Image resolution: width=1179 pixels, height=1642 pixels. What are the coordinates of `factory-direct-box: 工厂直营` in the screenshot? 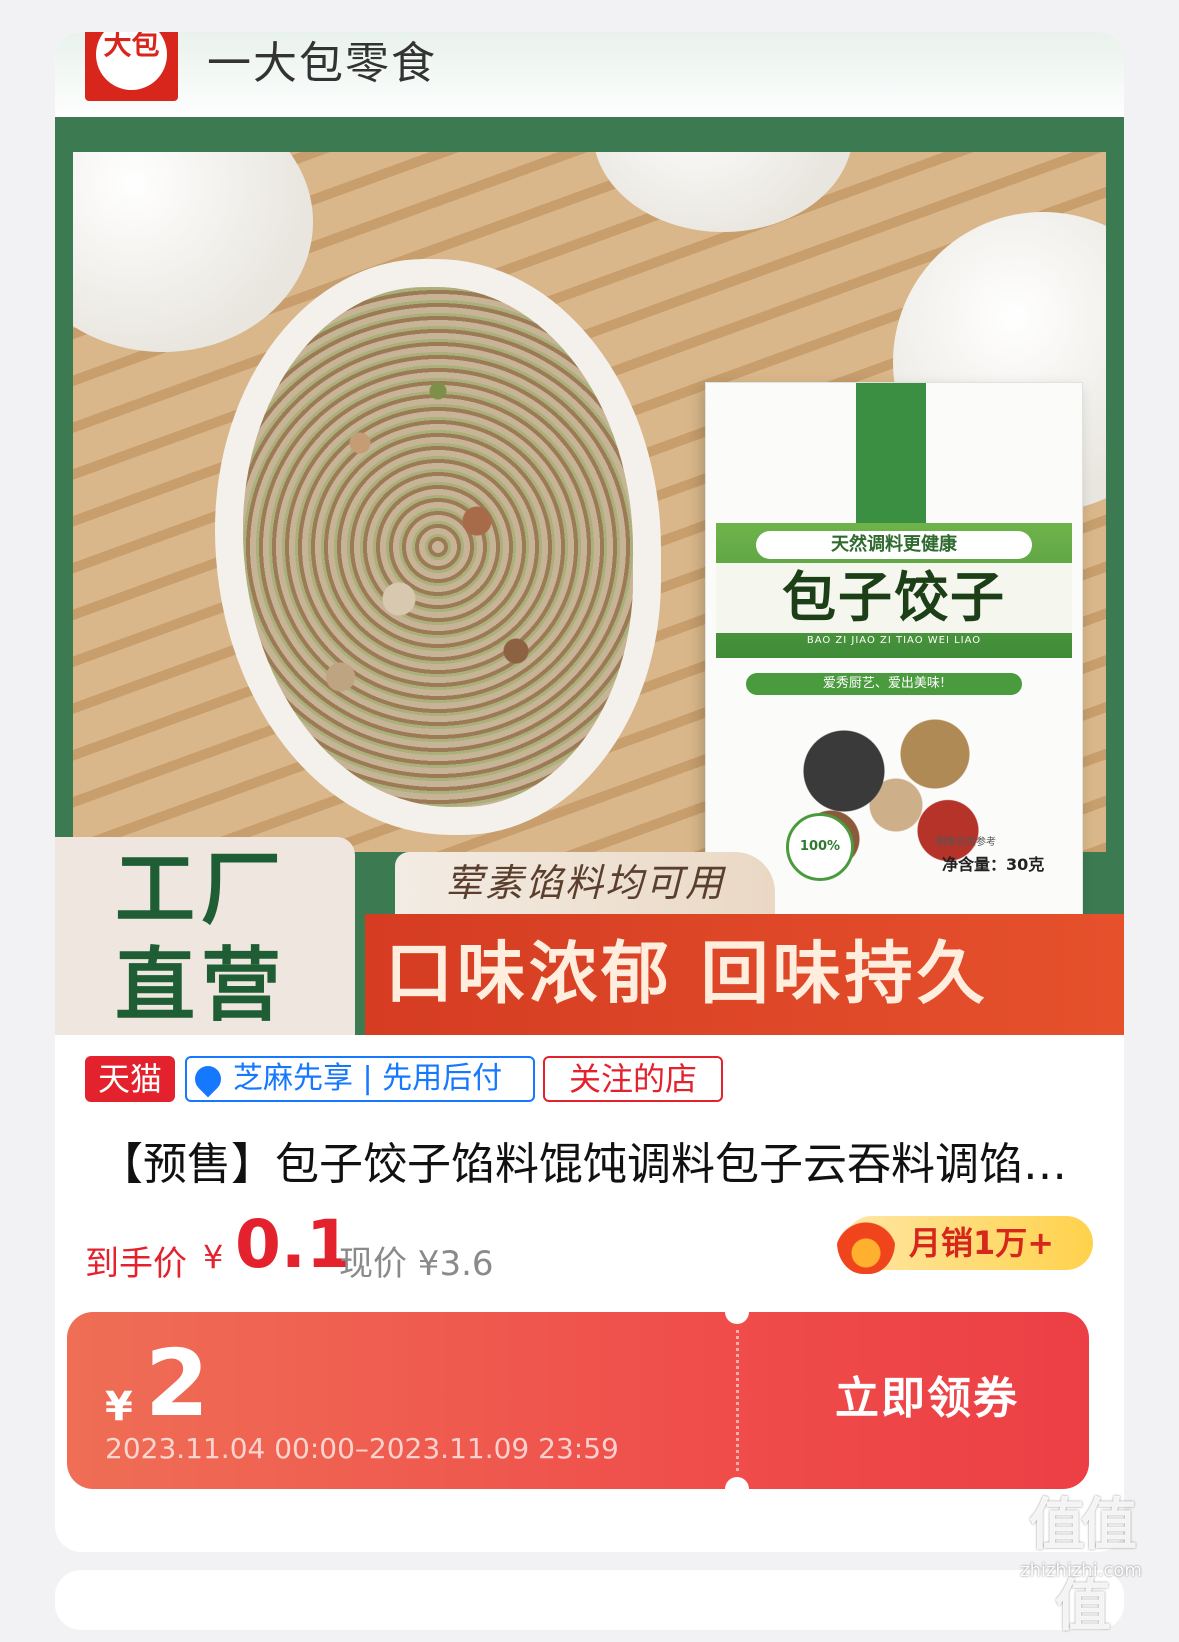 It's located at (205, 936).